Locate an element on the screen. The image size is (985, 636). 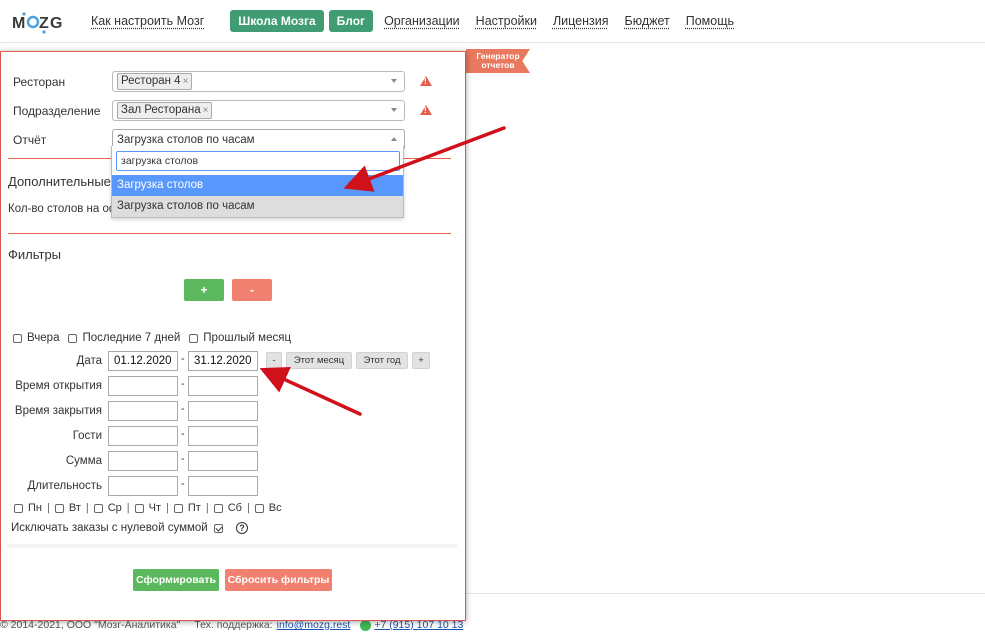
nav-blog: Блог is located at coordinates (351, 21).